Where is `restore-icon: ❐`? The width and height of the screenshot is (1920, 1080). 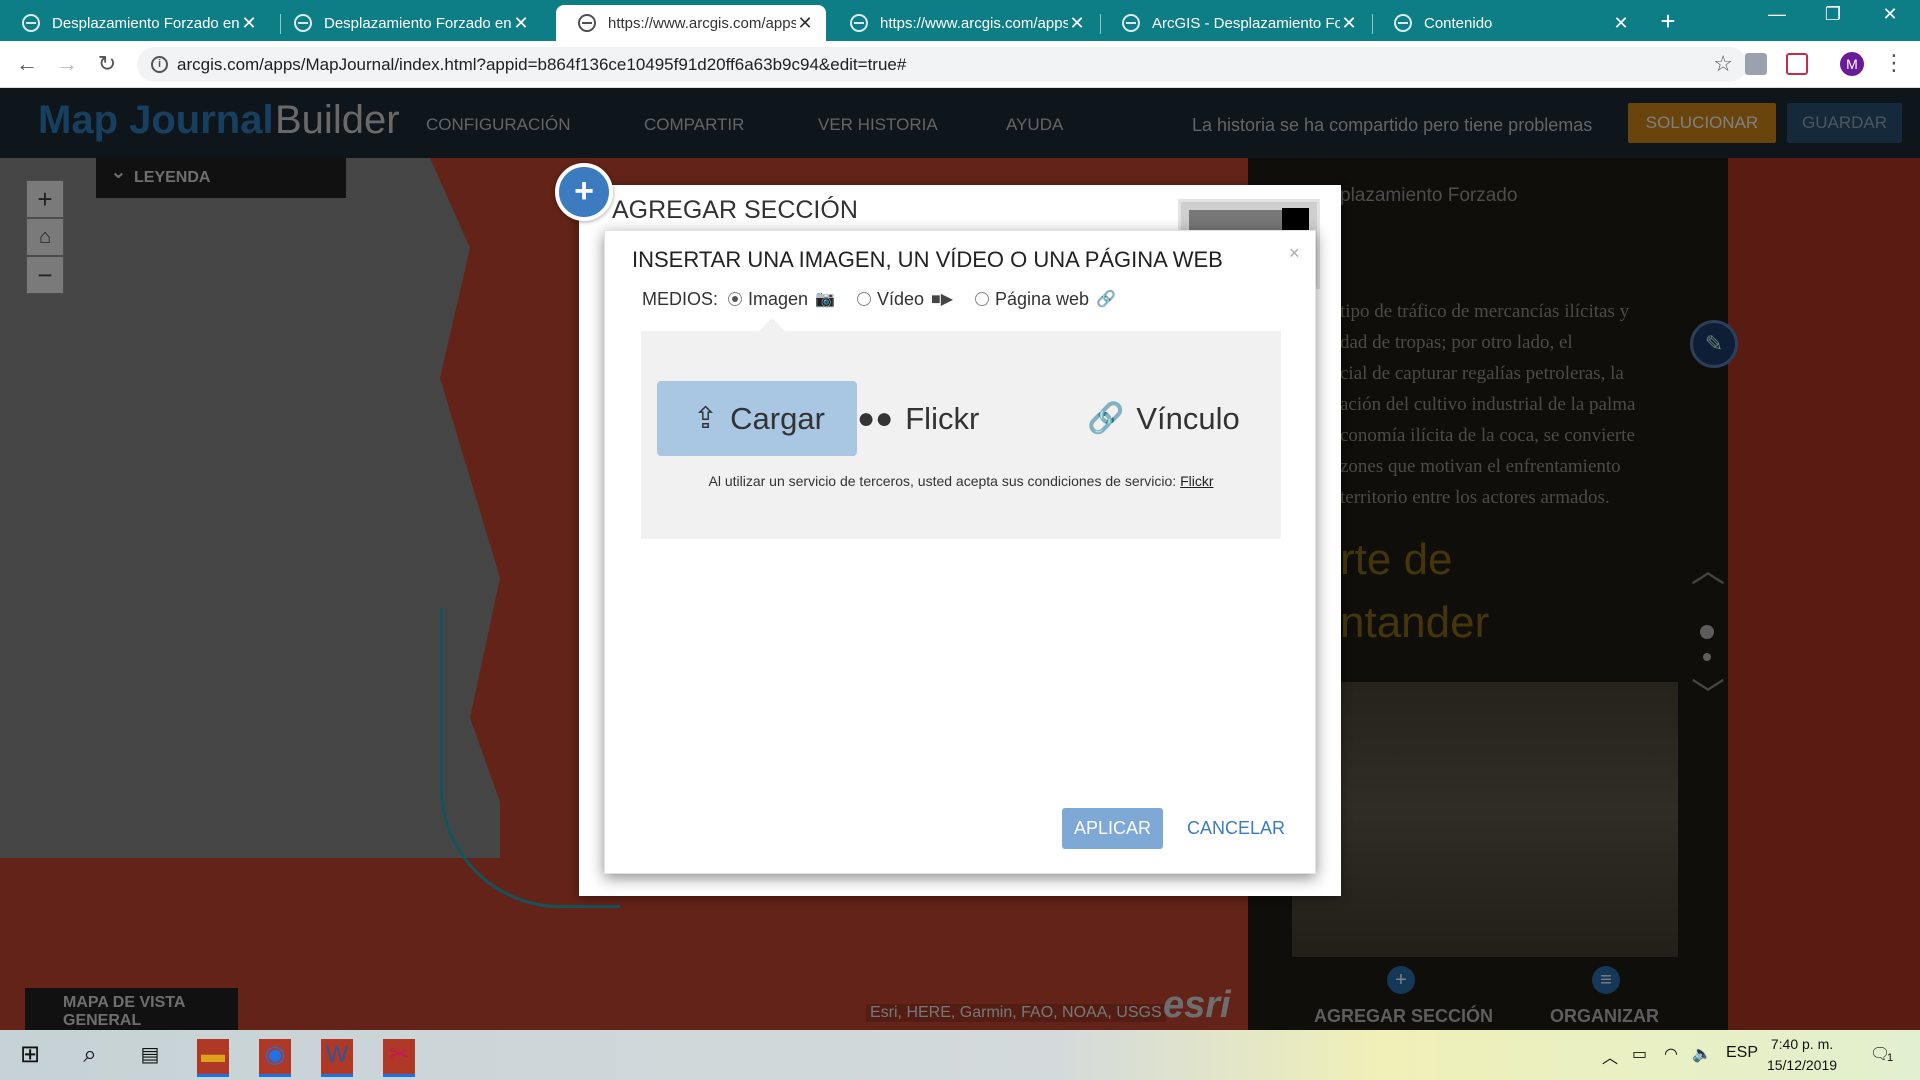
restore-icon: ❐ is located at coordinates (1833, 14).